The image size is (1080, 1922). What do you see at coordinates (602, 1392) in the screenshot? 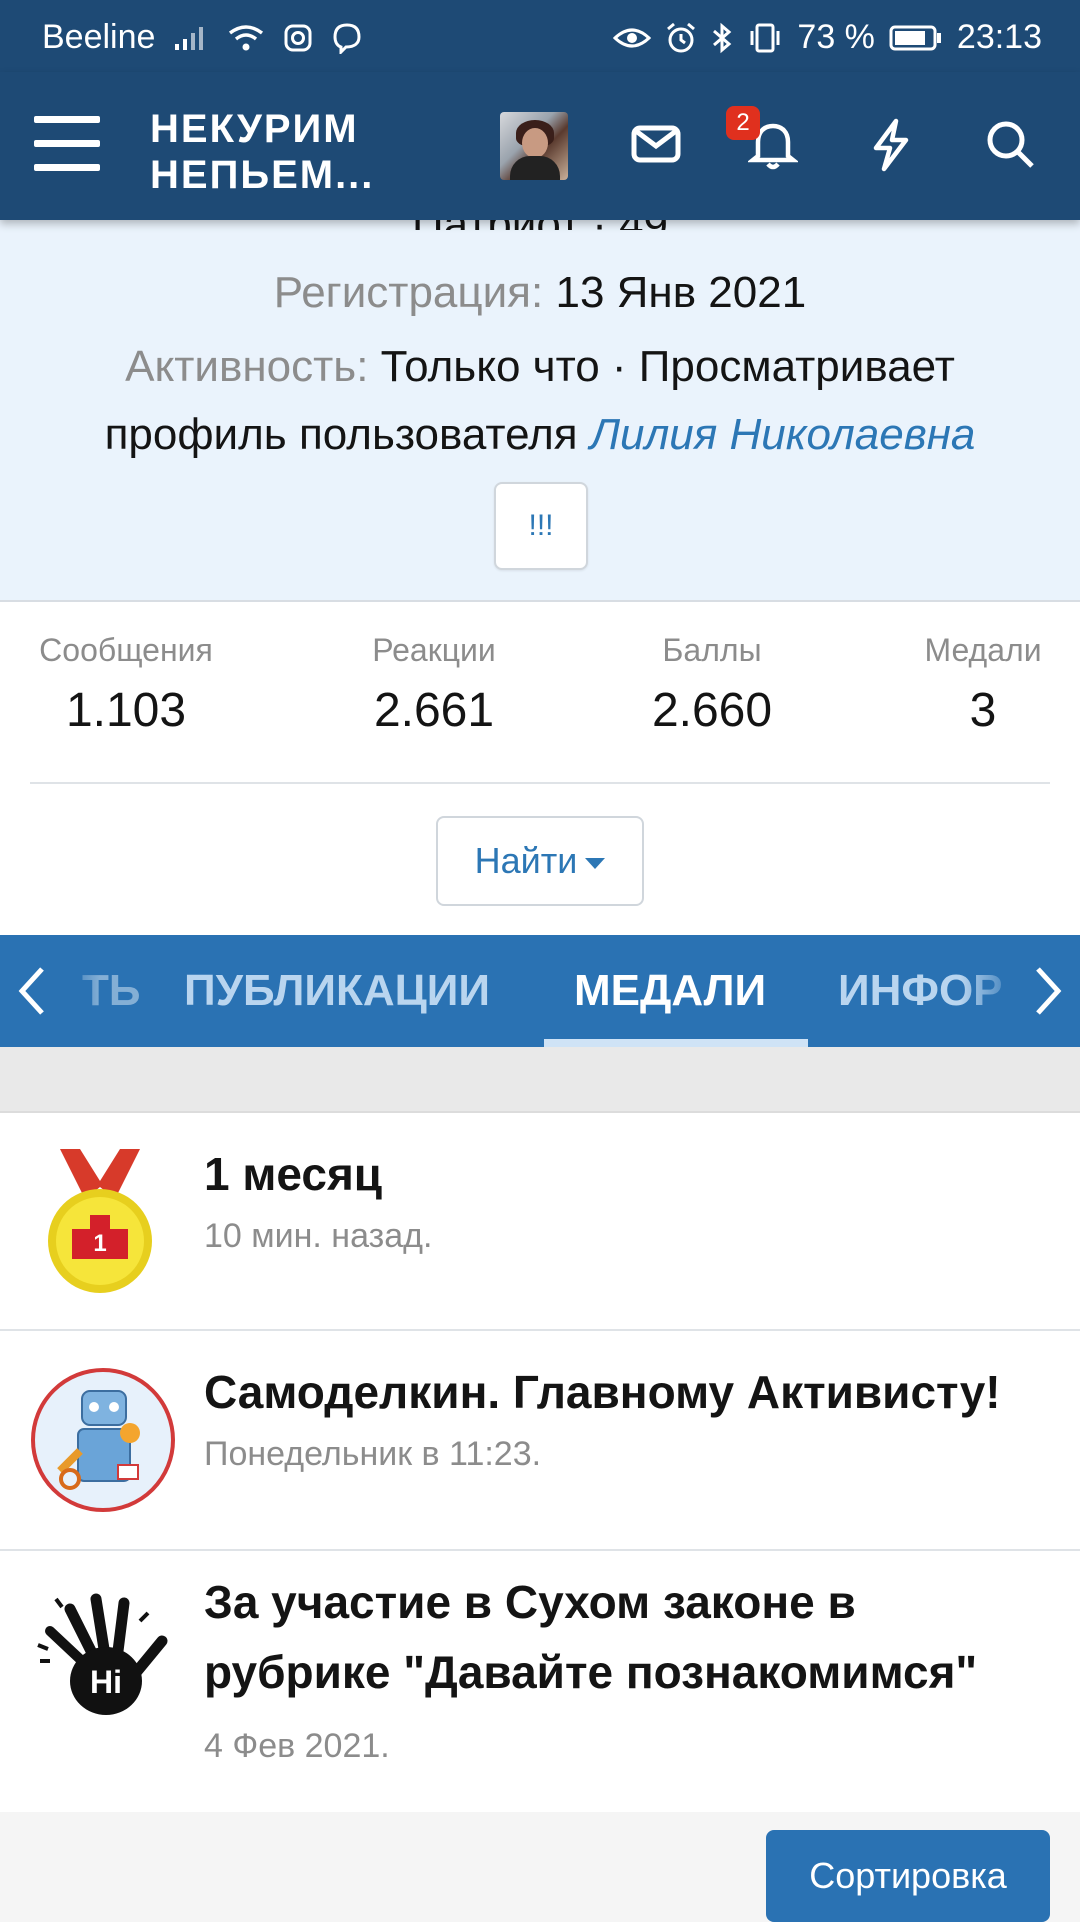
I see `medal-title: Самоделкин. Главному Активисту!` at bounding box center [602, 1392].